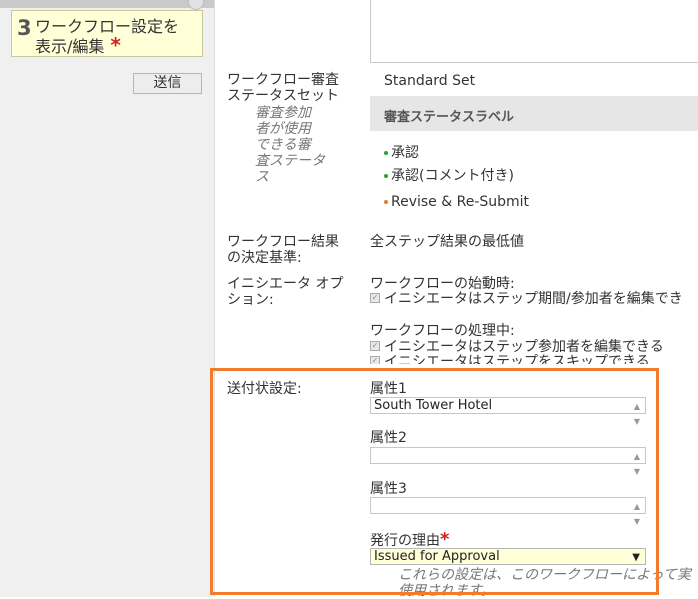 The image size is (698, 599). What do you see at coordinates (283, 80) in the screenshot?
I see `review-status-label-line1: ワークフロー審査` at bounding box center [283, 80].